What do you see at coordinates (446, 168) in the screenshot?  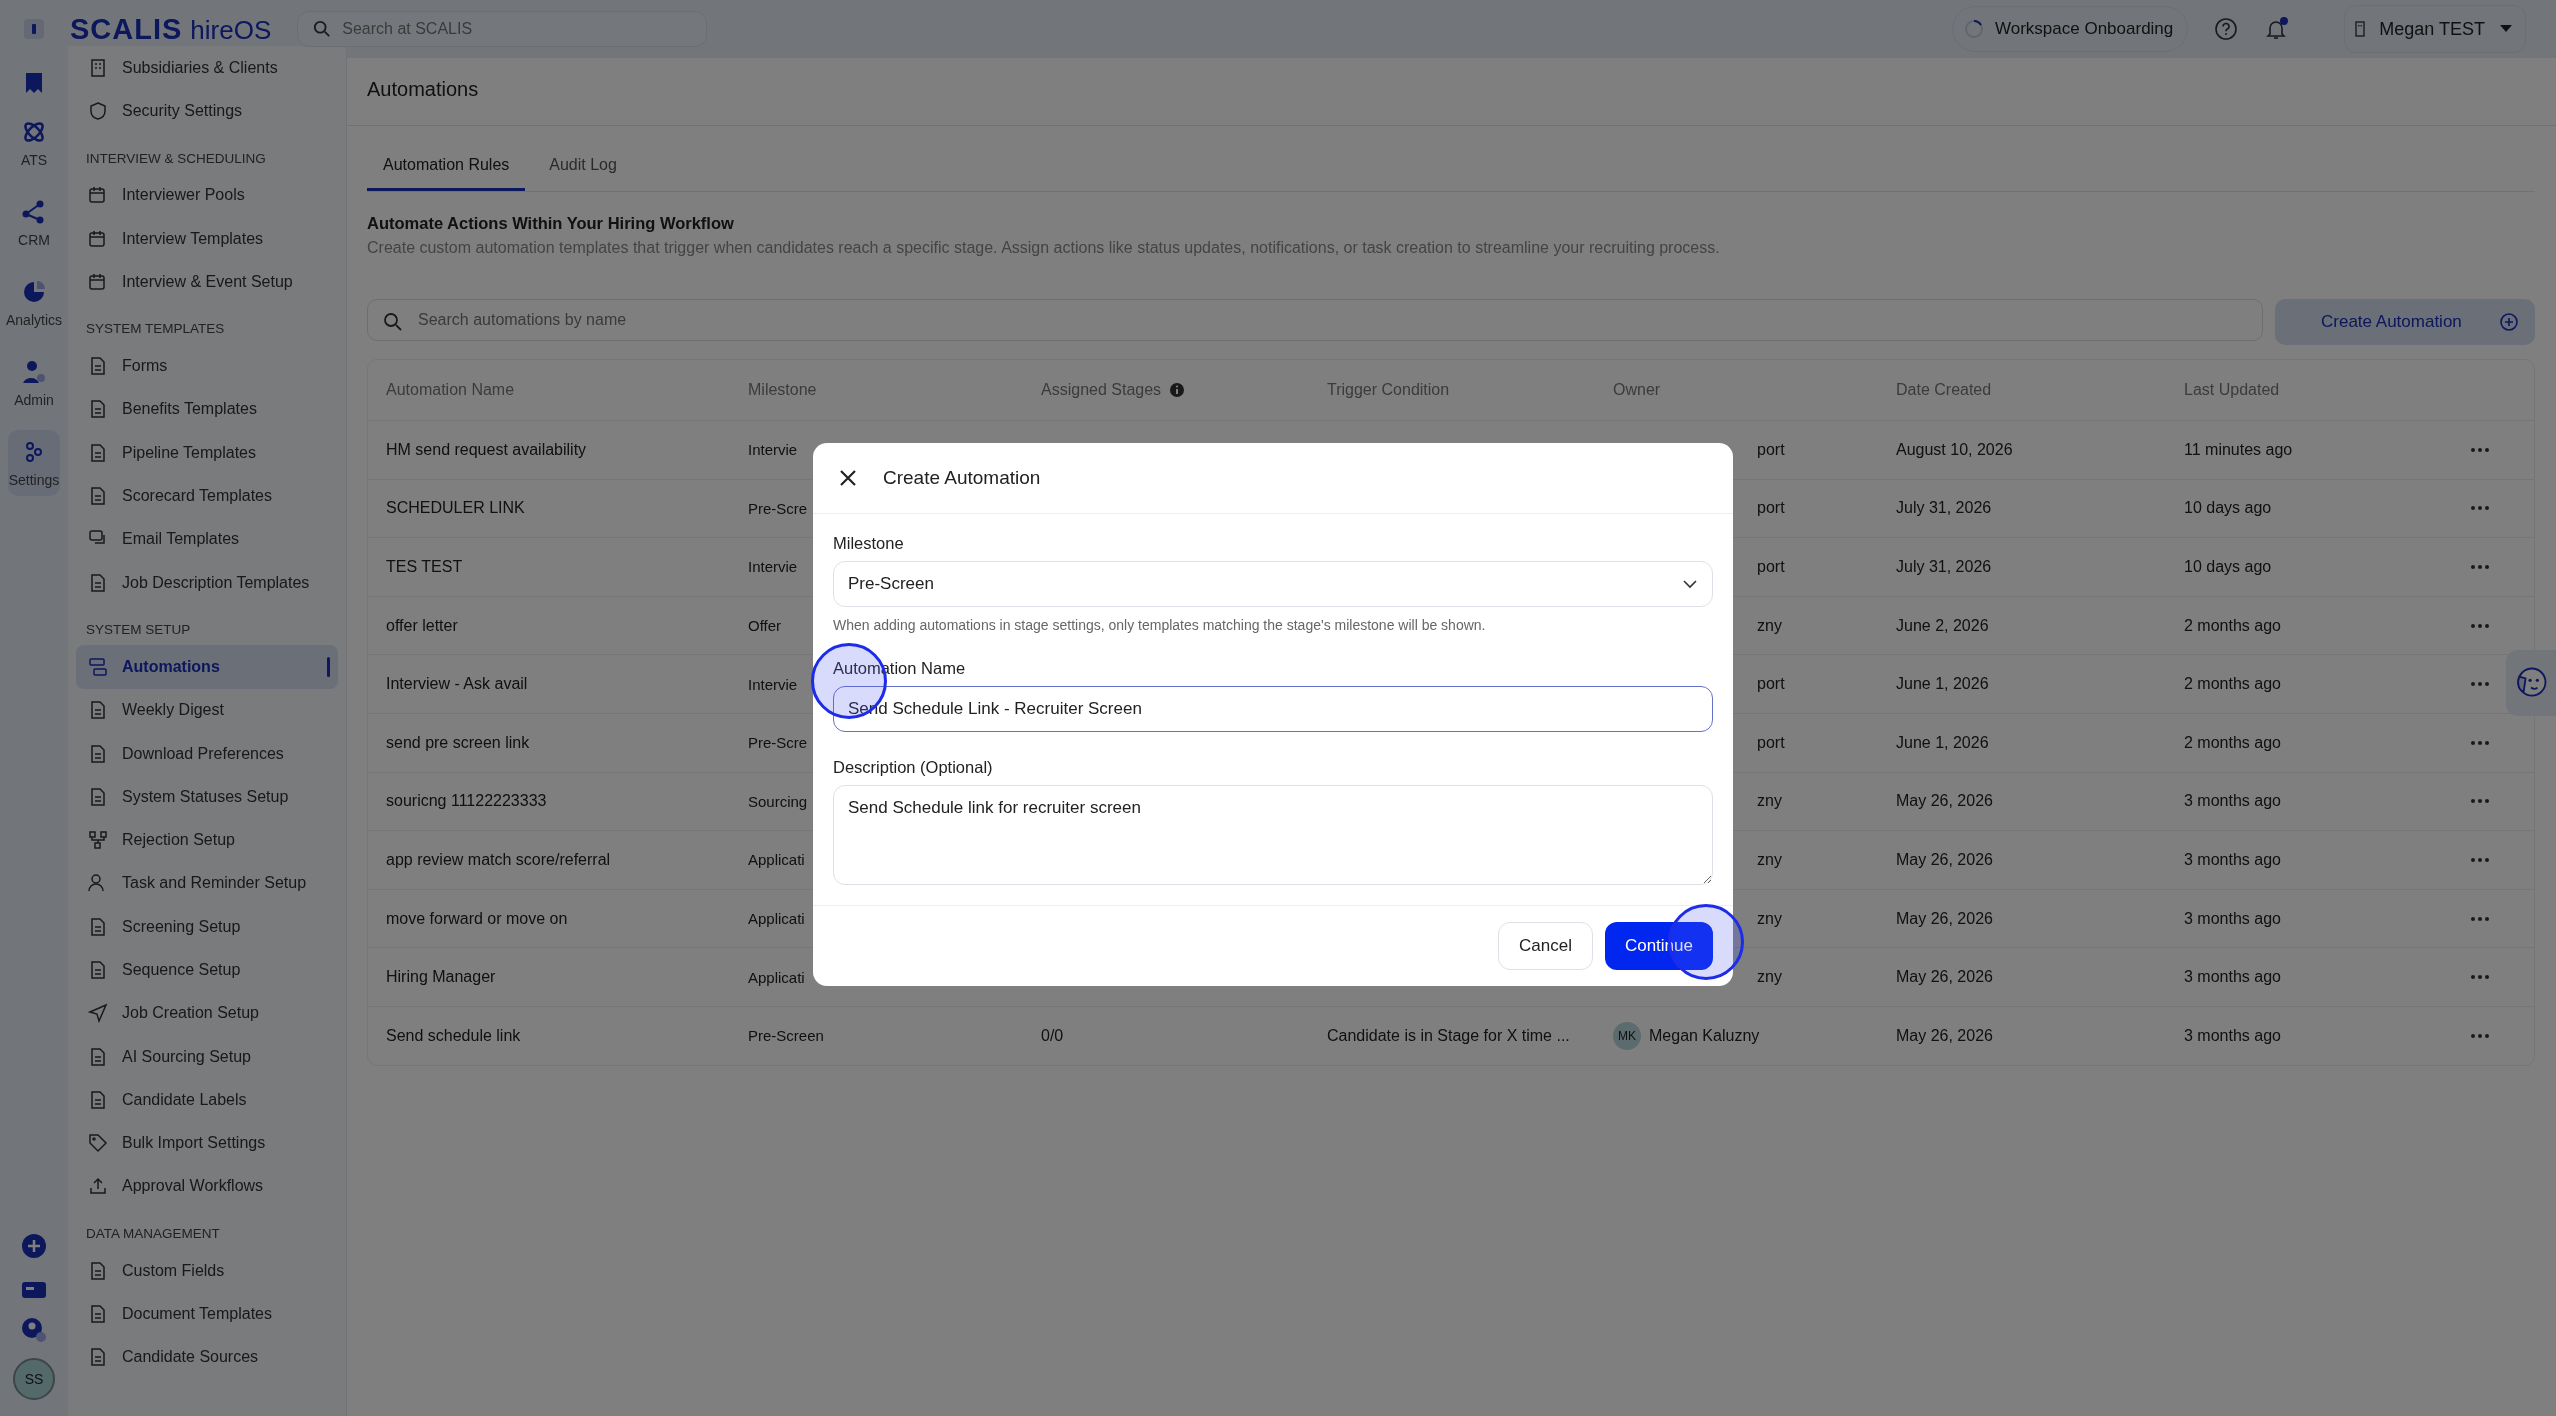 I see `tab: Automation Rules` at bounding box center [446, 168].